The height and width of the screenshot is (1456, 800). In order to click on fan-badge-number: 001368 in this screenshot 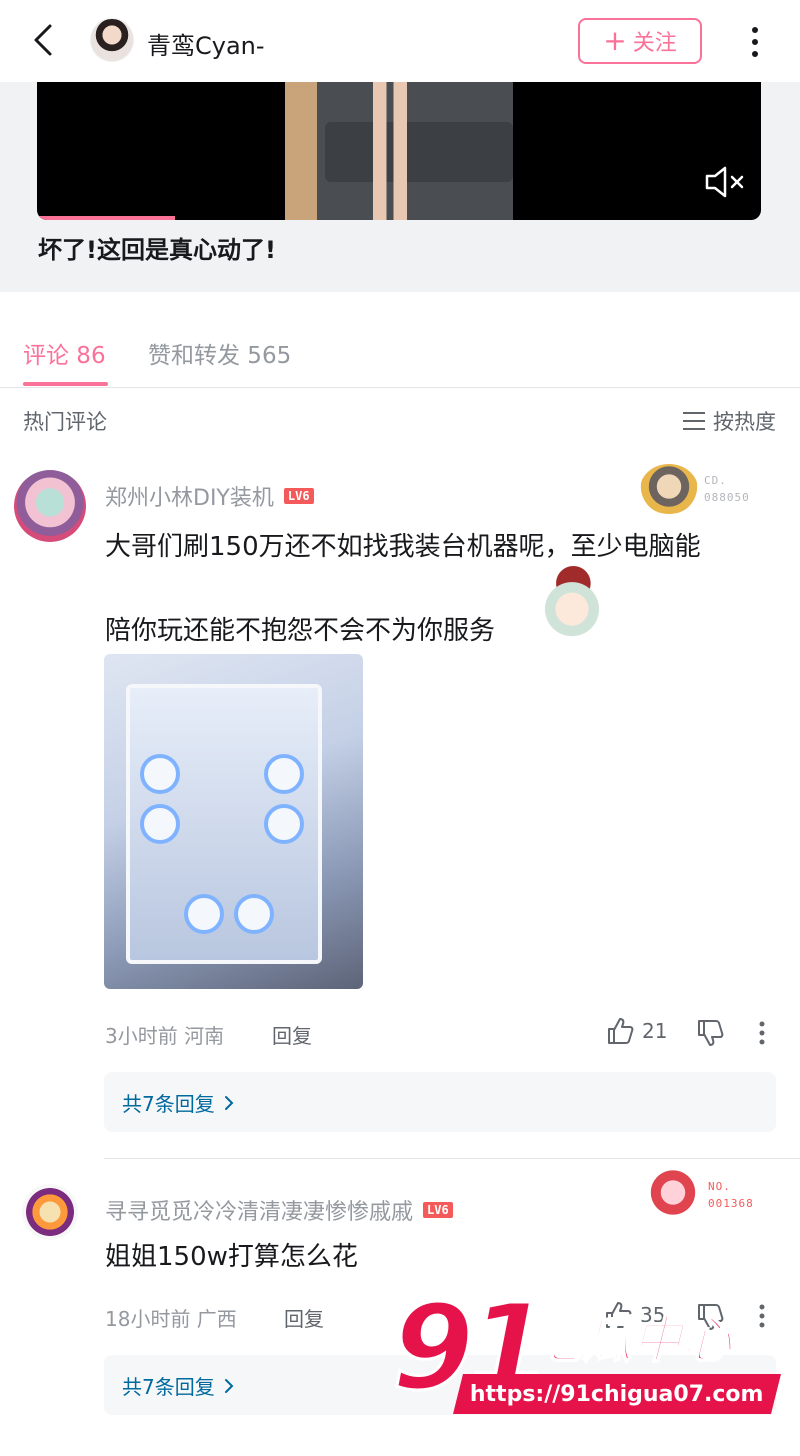, I will do `click(731, 1203)`.